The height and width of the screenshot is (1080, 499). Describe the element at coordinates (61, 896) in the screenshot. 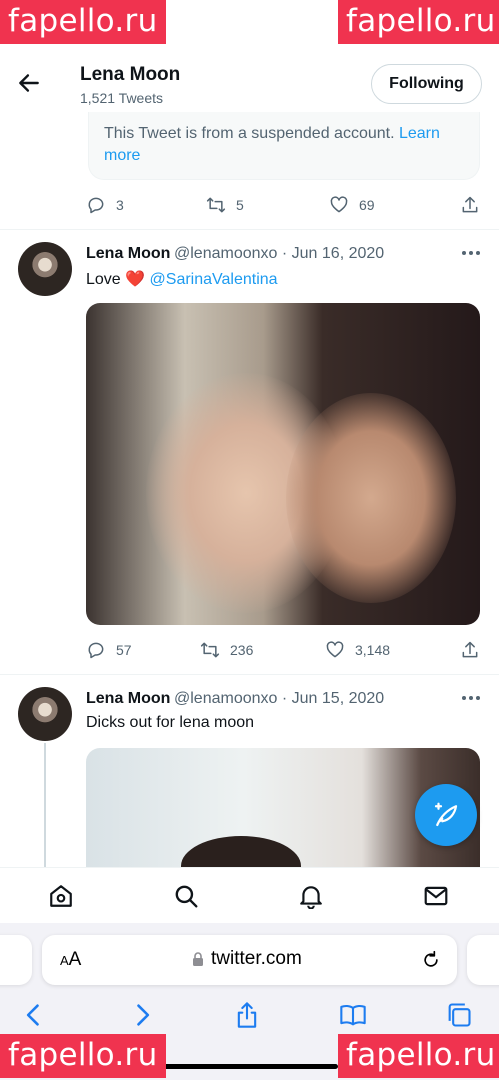

I see `home-icon` at that location.